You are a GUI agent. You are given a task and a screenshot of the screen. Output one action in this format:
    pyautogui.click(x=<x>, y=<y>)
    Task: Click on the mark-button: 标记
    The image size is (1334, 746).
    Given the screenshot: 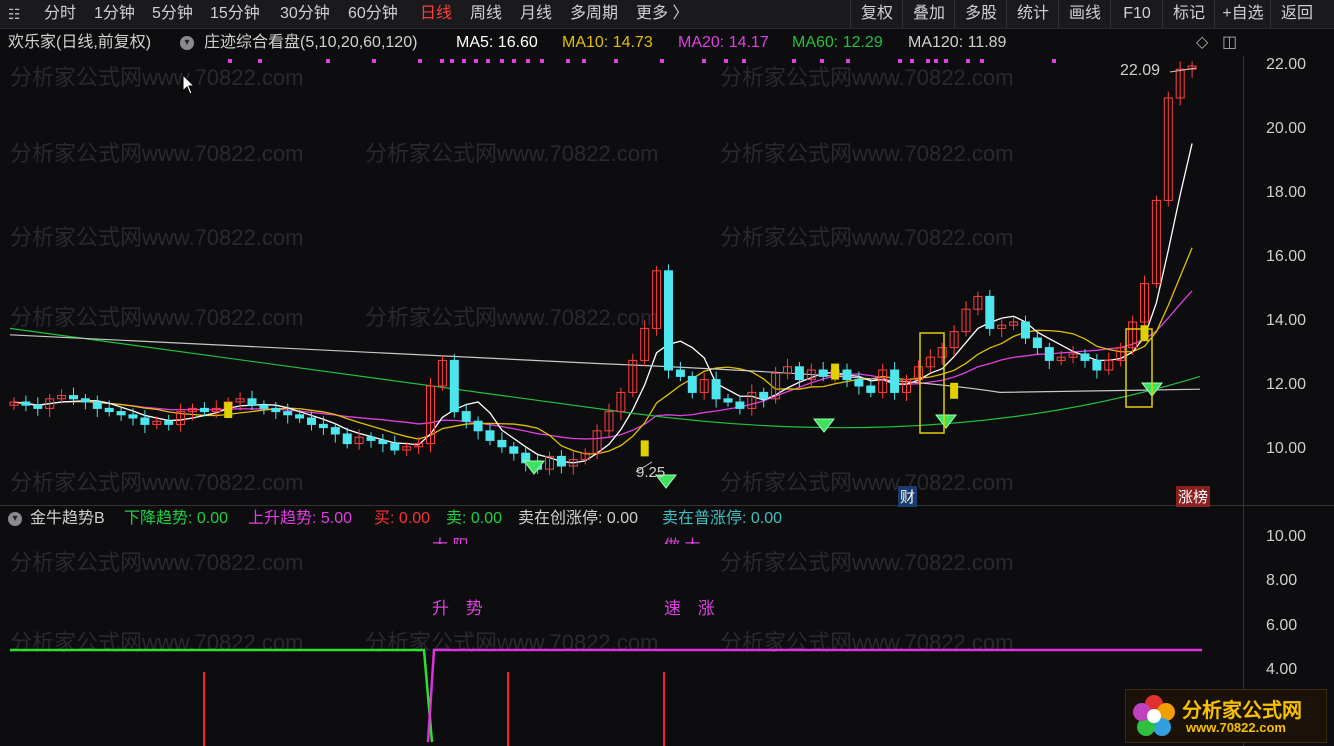 What is the action you would take?
    pyautogui.click(x=1188, y=14)
    